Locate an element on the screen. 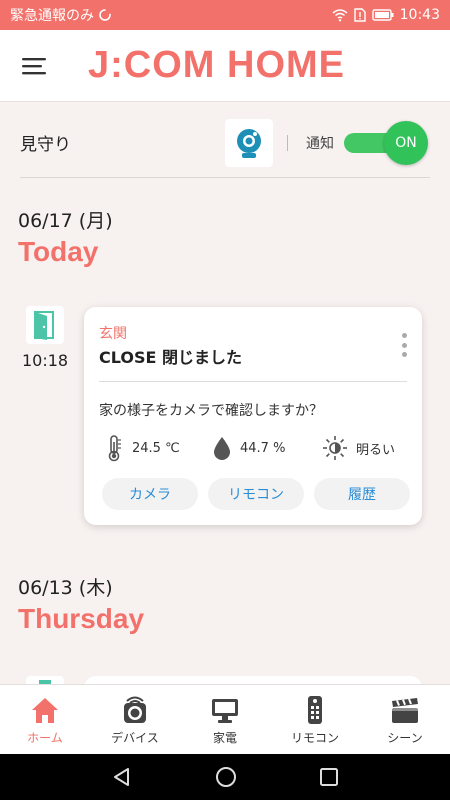 This screenshot has height=800, width=450. watch-label: 見守り is located at coordinates (45, 145).